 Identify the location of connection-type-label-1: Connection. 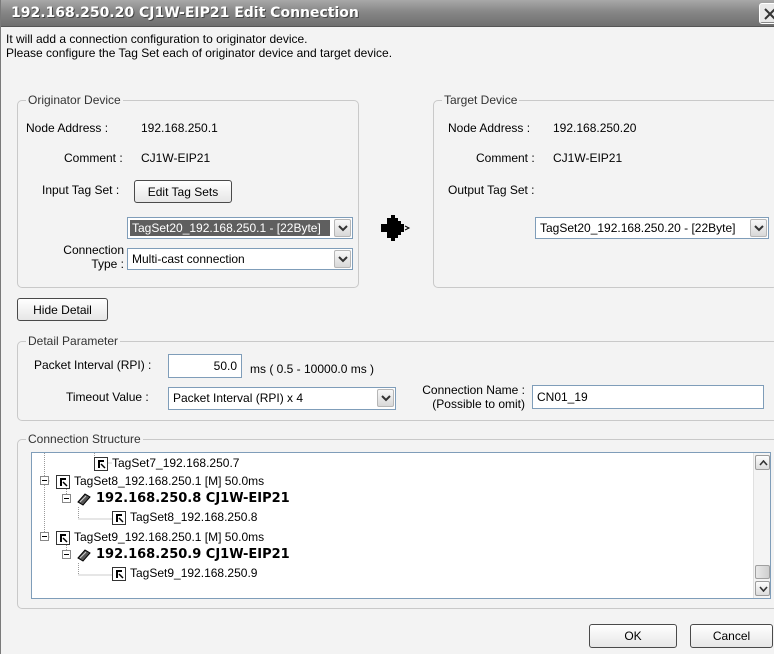
(93, 250).